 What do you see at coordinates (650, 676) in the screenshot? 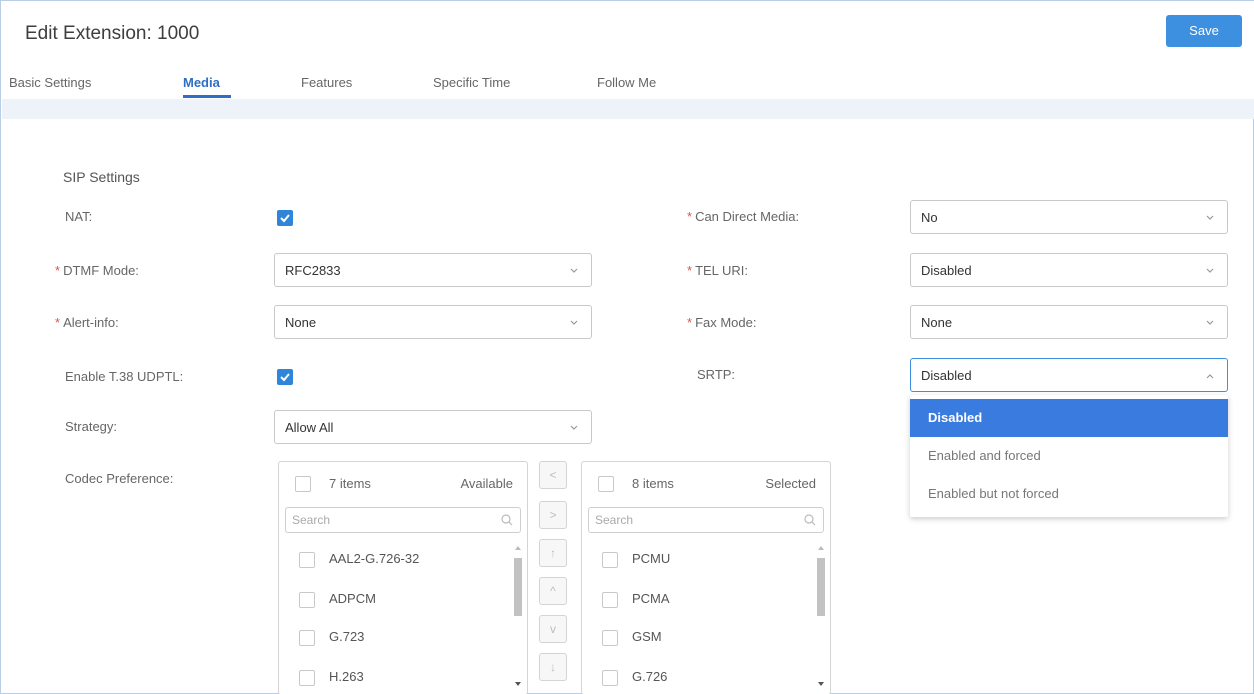
I see `codec-name: G.726` at bounding box center [650, 676].